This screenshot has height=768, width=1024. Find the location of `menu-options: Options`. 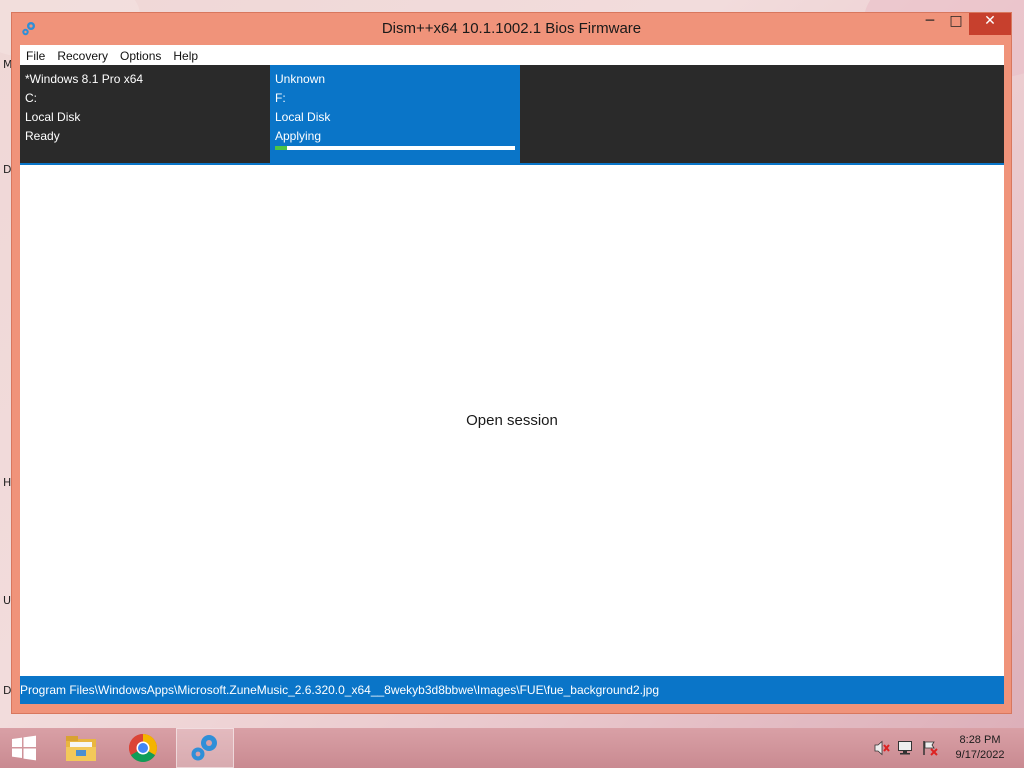

menu-options: Options is located at coordinates (140, 56).